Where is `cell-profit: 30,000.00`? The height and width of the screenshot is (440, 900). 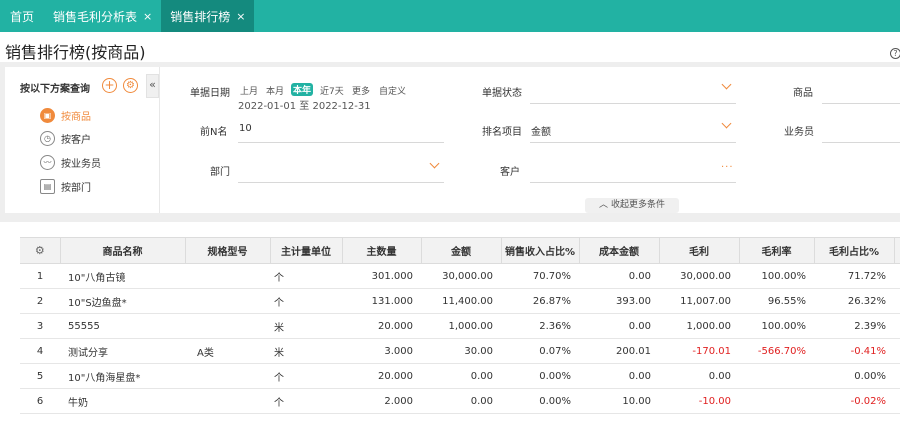 cell-profit: 30,000.00 is located at coordinates (699, 276).